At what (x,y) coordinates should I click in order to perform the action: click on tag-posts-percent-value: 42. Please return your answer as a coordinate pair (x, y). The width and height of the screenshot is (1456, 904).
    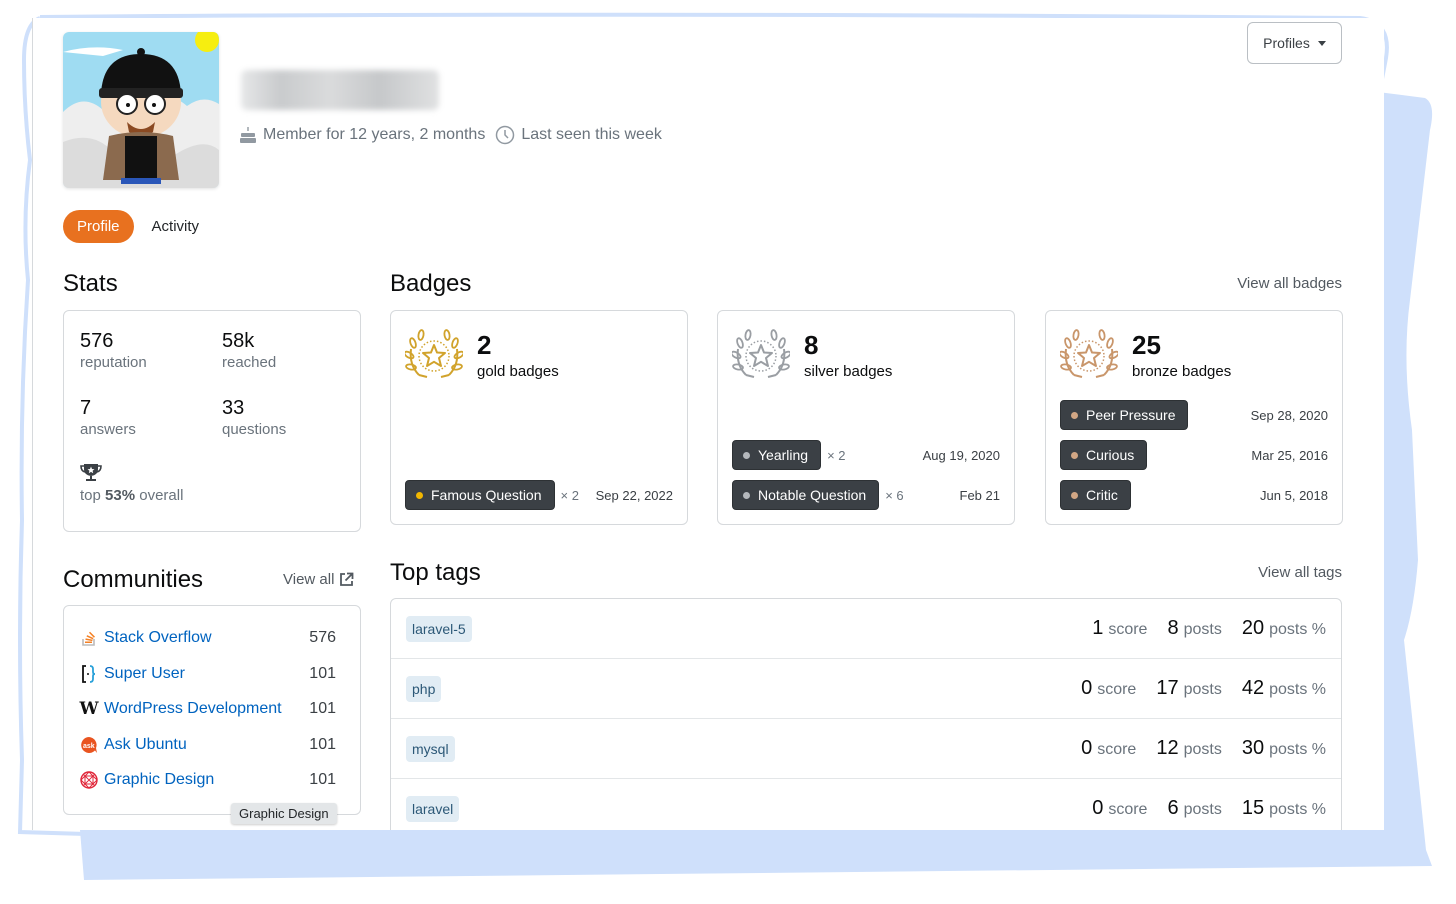
    Looking at the image, I should click on (1253, 688).